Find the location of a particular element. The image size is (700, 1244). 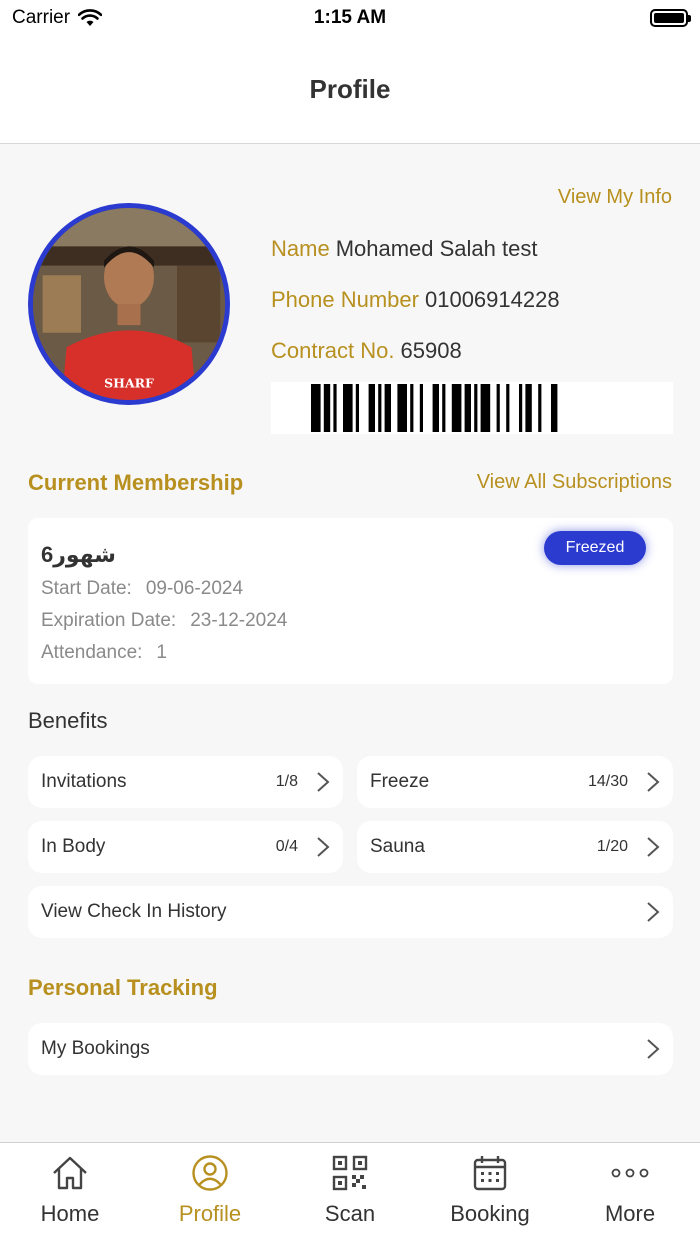

name-row: Name Mohamed Salah test is located at coordinates (404, 249).